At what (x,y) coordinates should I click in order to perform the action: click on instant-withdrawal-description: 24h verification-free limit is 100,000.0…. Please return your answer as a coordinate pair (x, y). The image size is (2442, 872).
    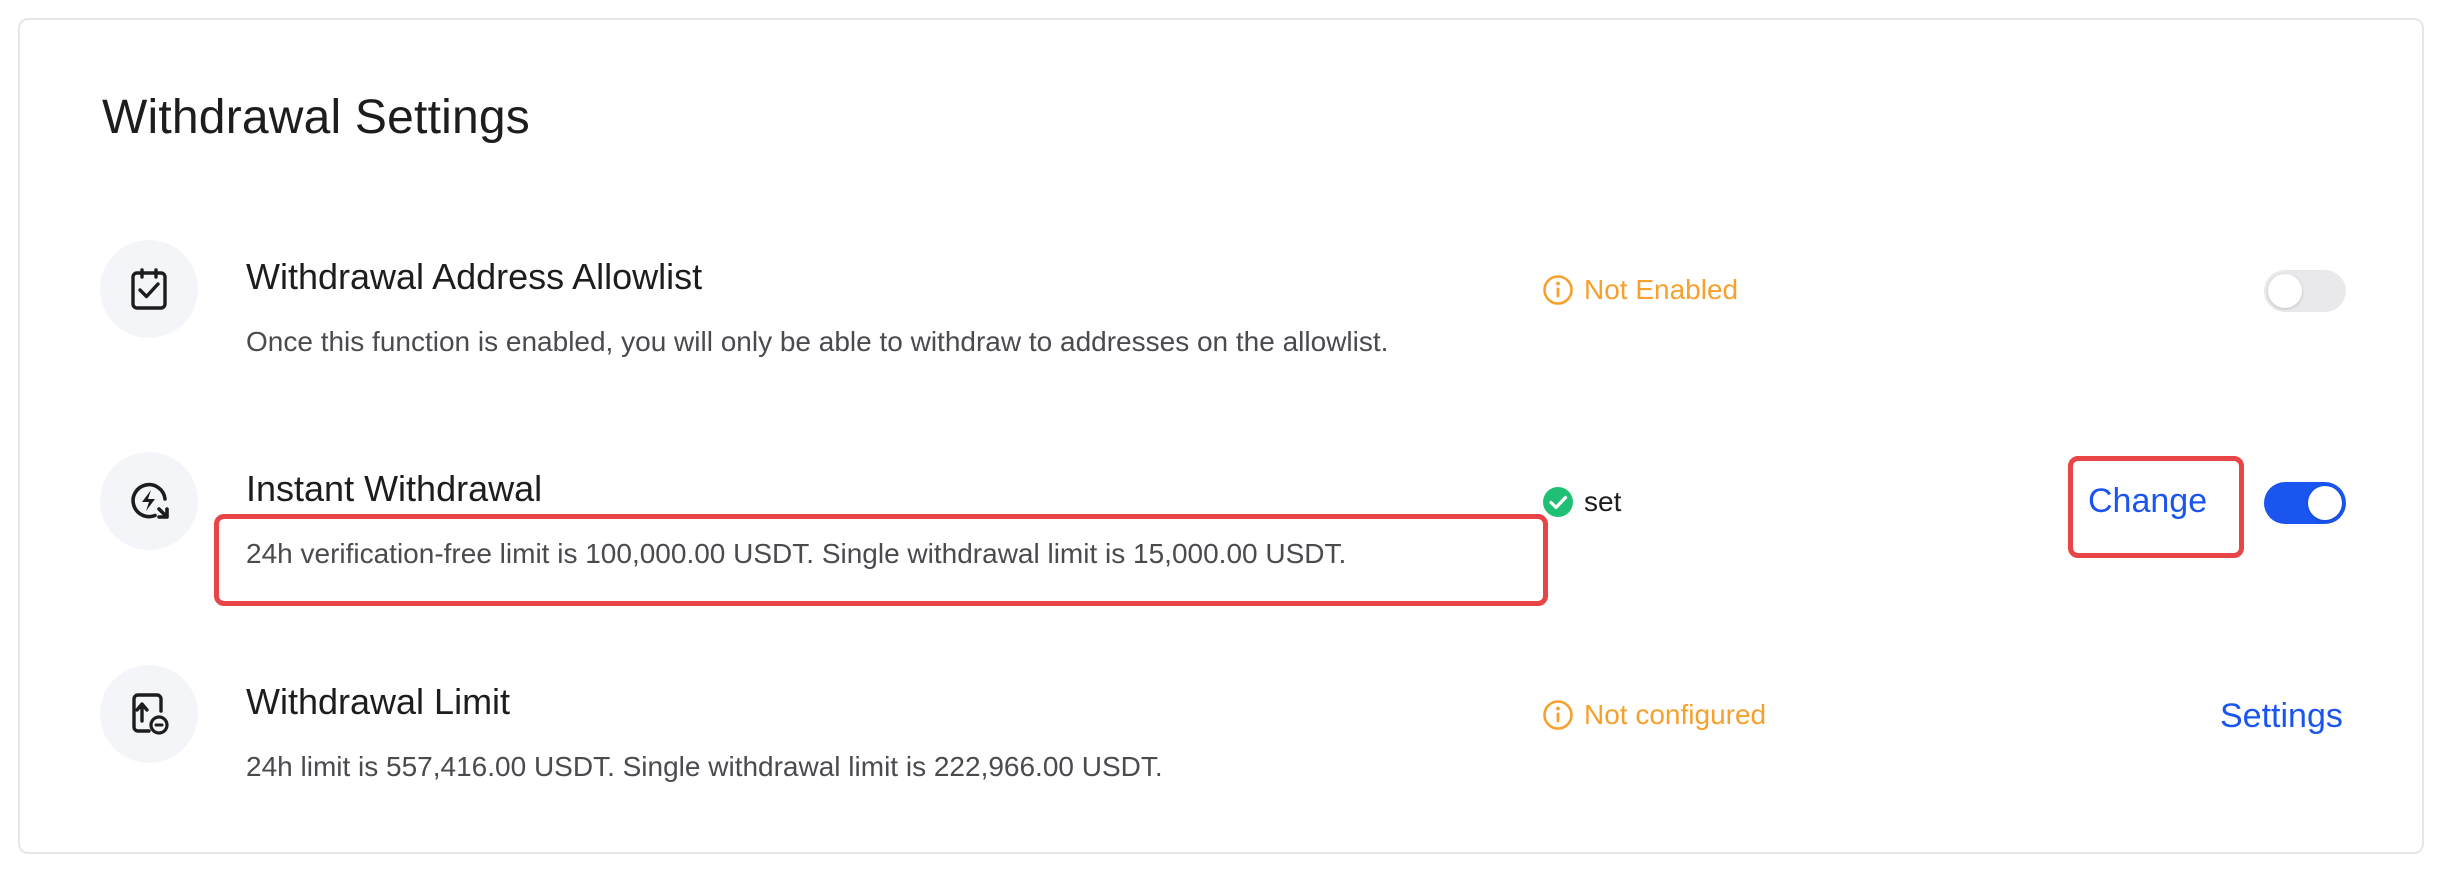
    Looking at the image, I should click on (796, 553).